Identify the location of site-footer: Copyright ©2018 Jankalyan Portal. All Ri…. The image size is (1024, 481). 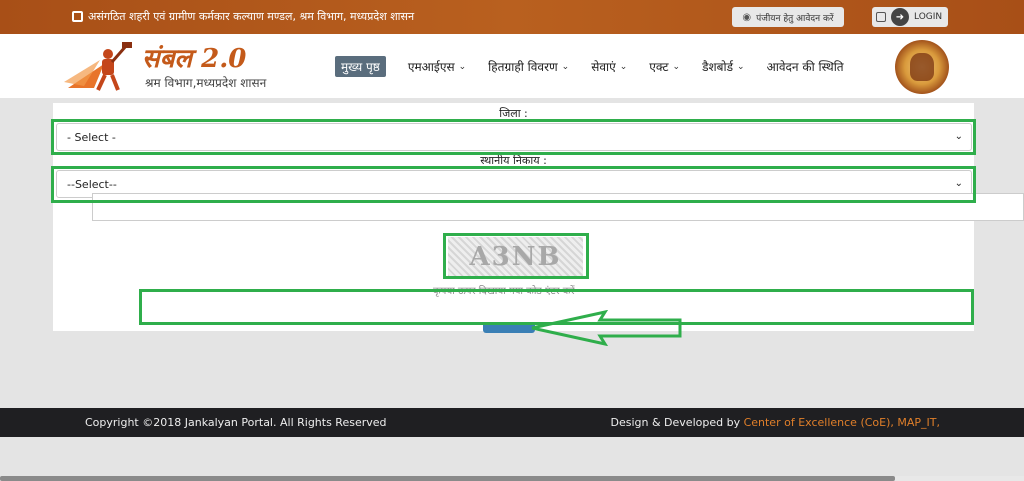
(512, 422).